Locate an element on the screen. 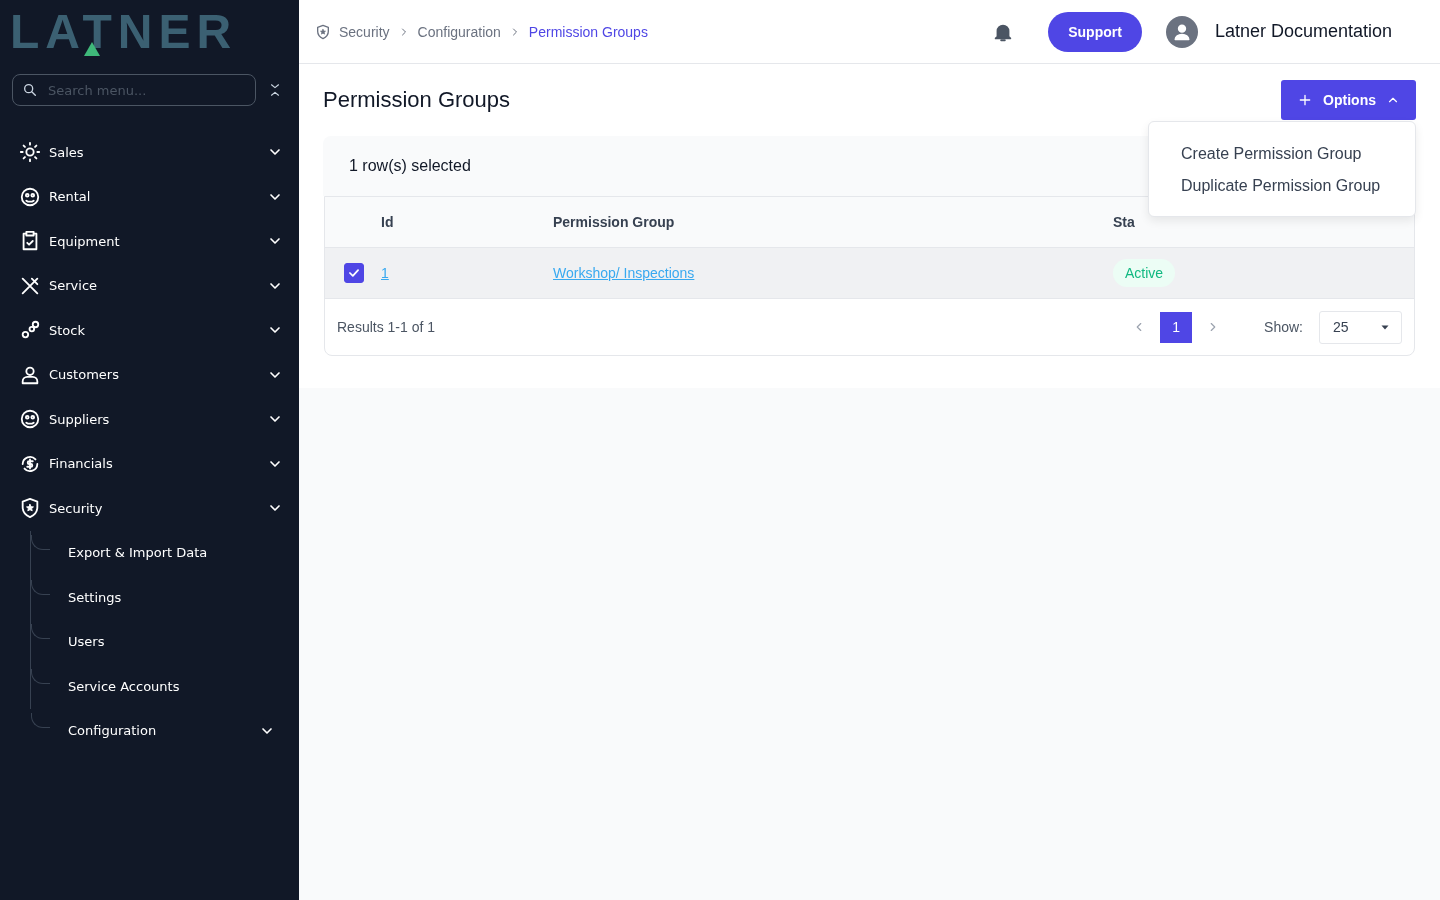  sidebar-item: Rental is located at coordinates (149, 196).